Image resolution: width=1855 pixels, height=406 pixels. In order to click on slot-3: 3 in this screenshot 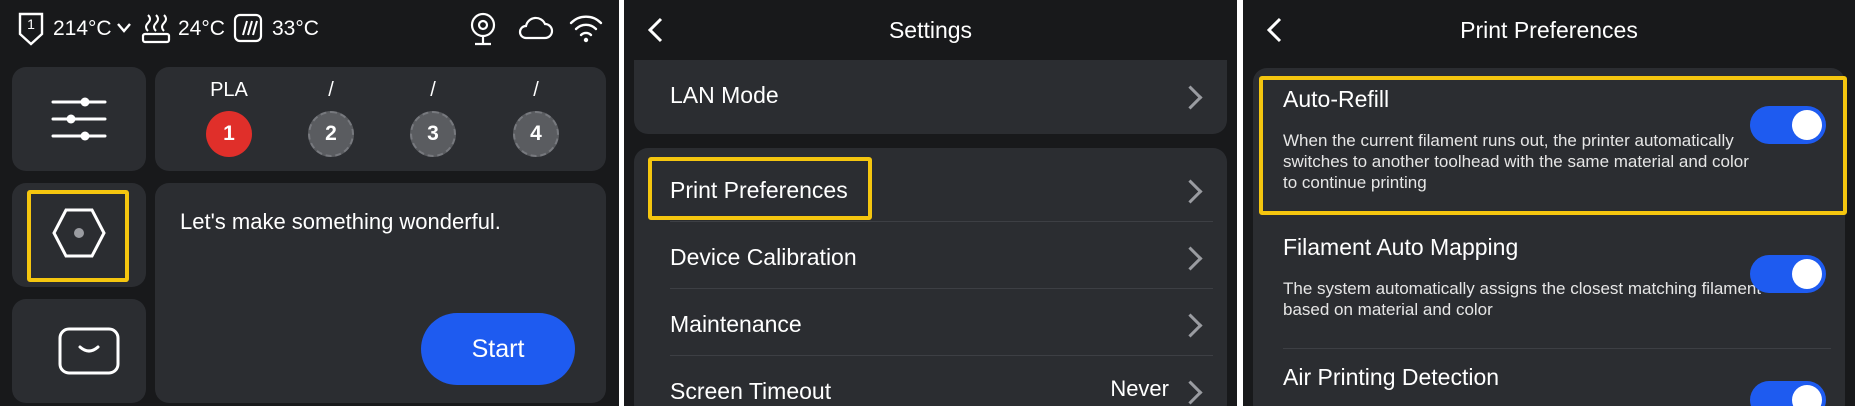, I will do `click(433, 134)`.